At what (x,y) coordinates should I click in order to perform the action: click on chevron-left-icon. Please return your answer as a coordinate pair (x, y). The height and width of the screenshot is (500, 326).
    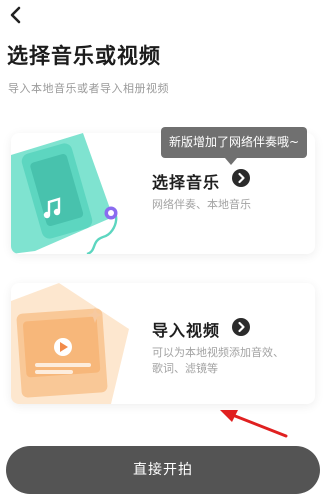
    Looking at the image, I should click on (15, 15).